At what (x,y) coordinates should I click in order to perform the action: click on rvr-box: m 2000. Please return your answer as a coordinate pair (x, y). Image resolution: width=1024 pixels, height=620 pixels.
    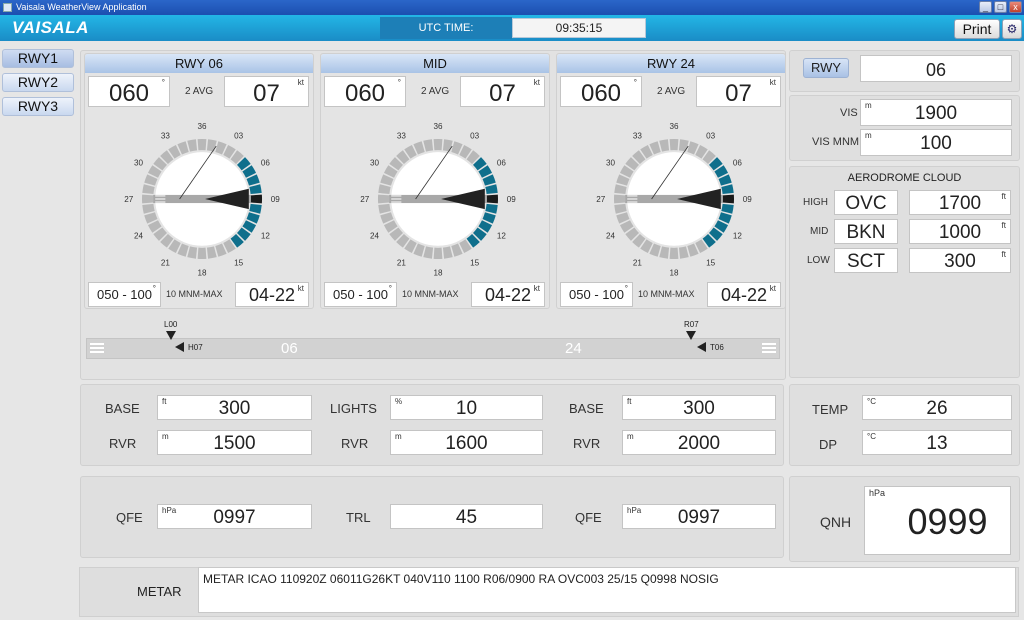
    Looking at the image, I should click on (699, 442).